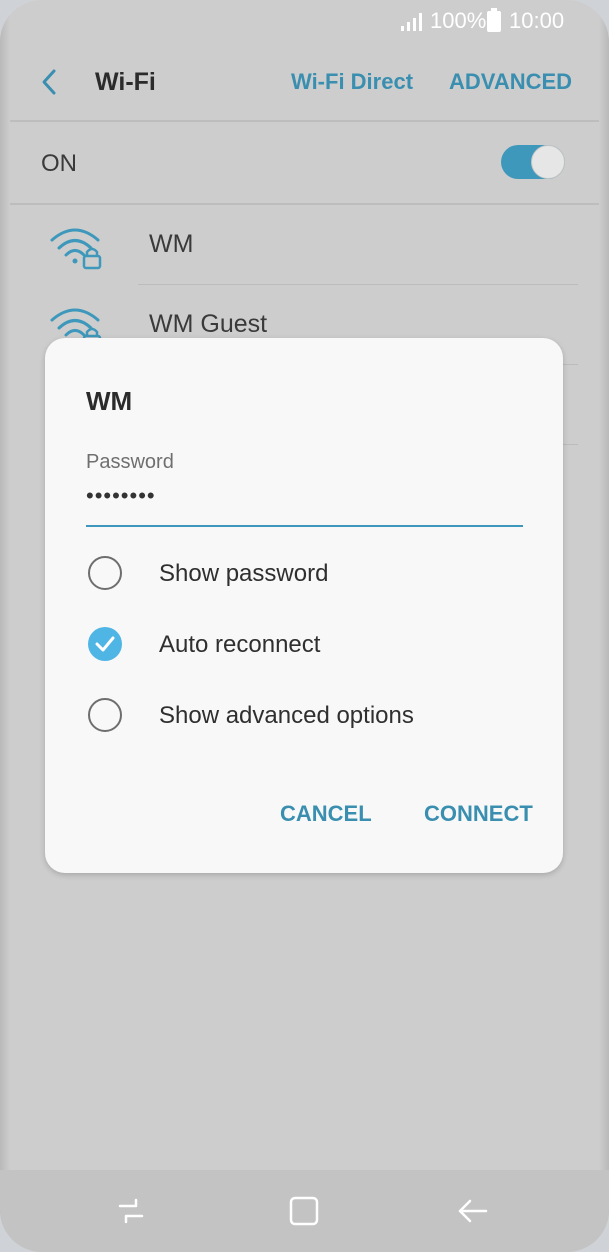 Image resolution: width=609 pixels, height=1252 pixels. What do you see at coordinates (604, 626) in the screenshot?
I see `screen-edge-right` at bounding box center [604, 626].